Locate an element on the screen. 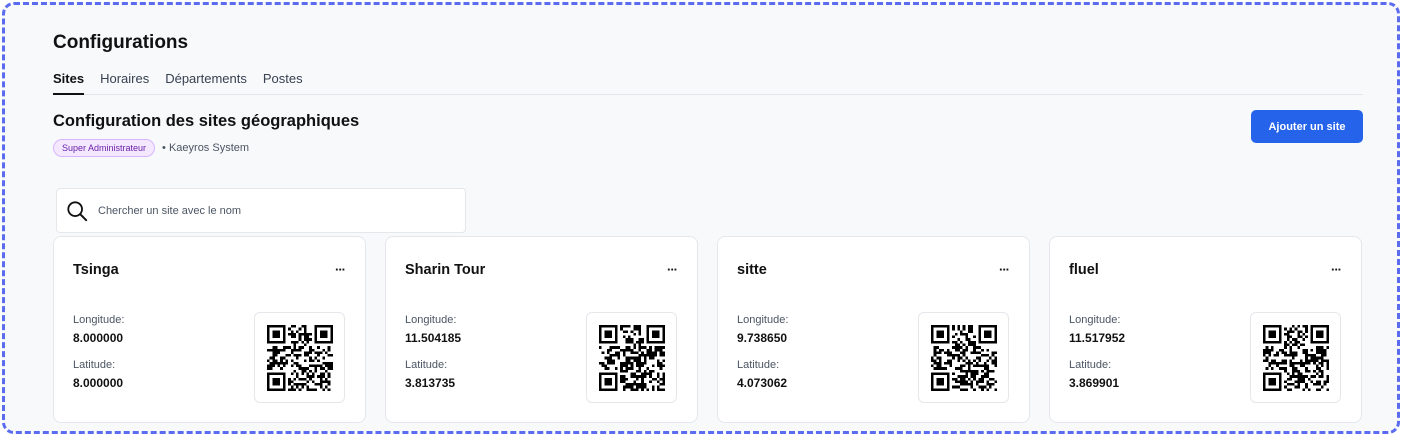 The width and height of the screenshot is (1404, 437). longitude-value: 11.517952 is located at coordinates (1097, 338).